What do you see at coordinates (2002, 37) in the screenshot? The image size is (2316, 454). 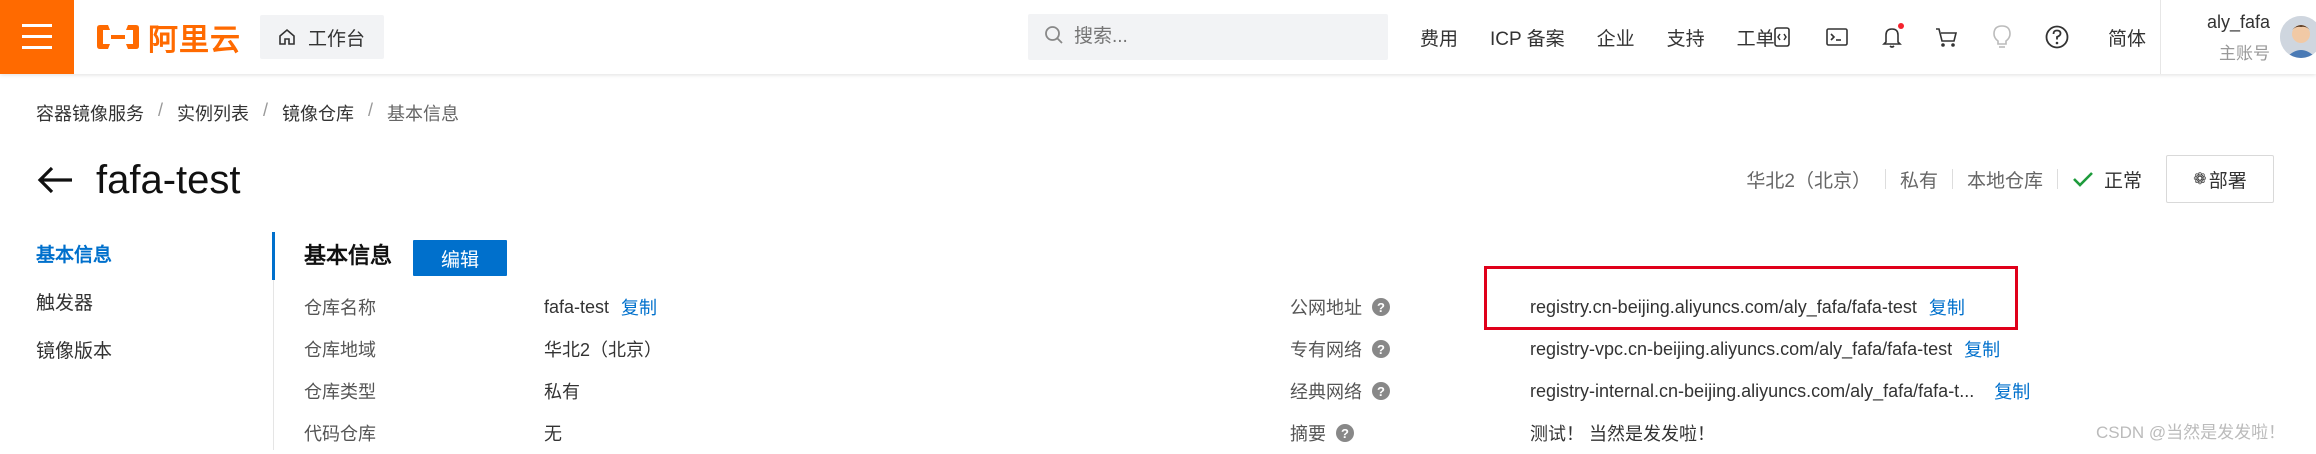 I see `lightbulb-icon` at bounding box center [2002, 37].